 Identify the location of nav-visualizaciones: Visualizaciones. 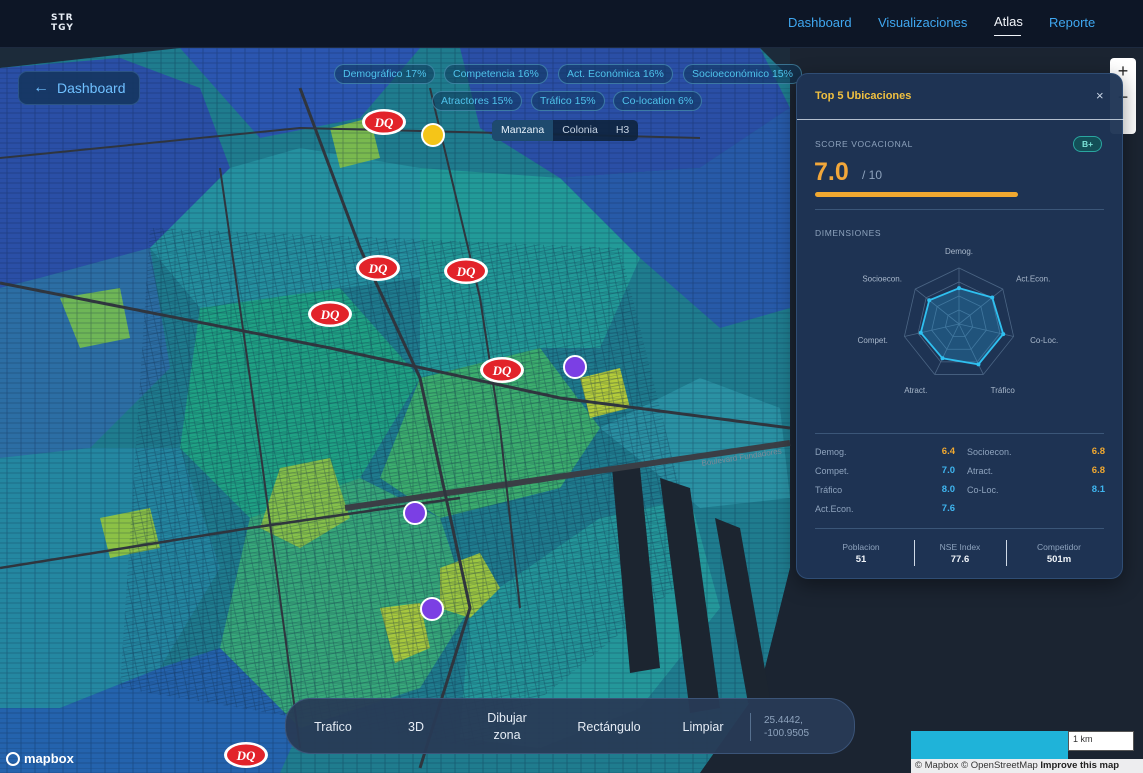
(922, 22).